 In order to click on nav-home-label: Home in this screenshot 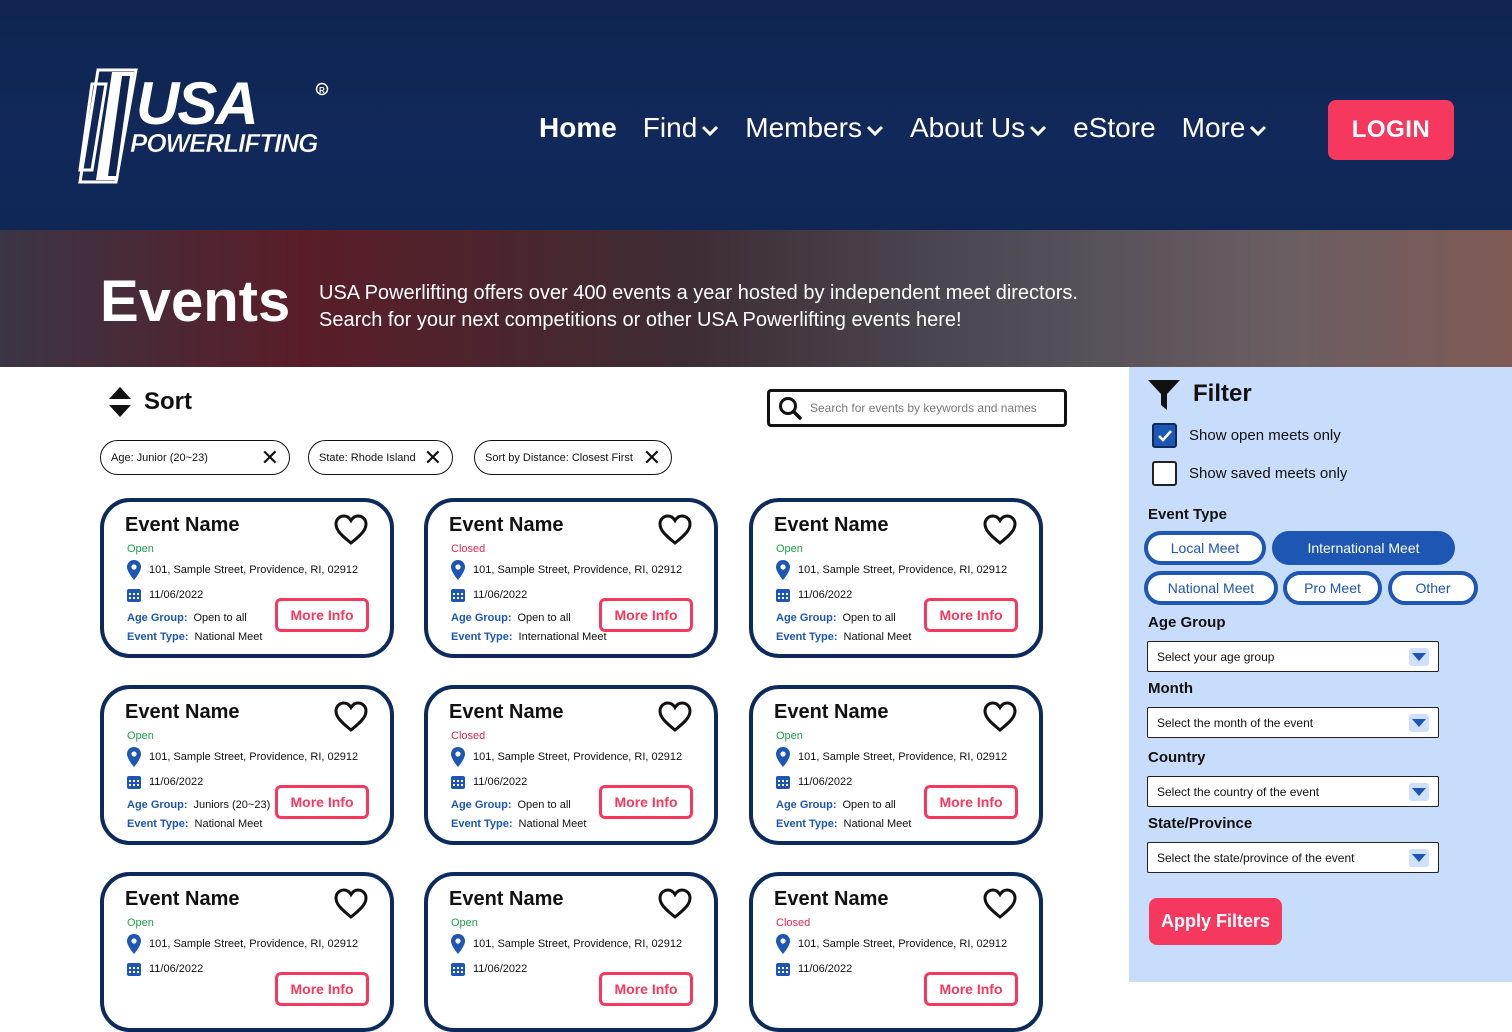, I will do `click(578, 127)`.